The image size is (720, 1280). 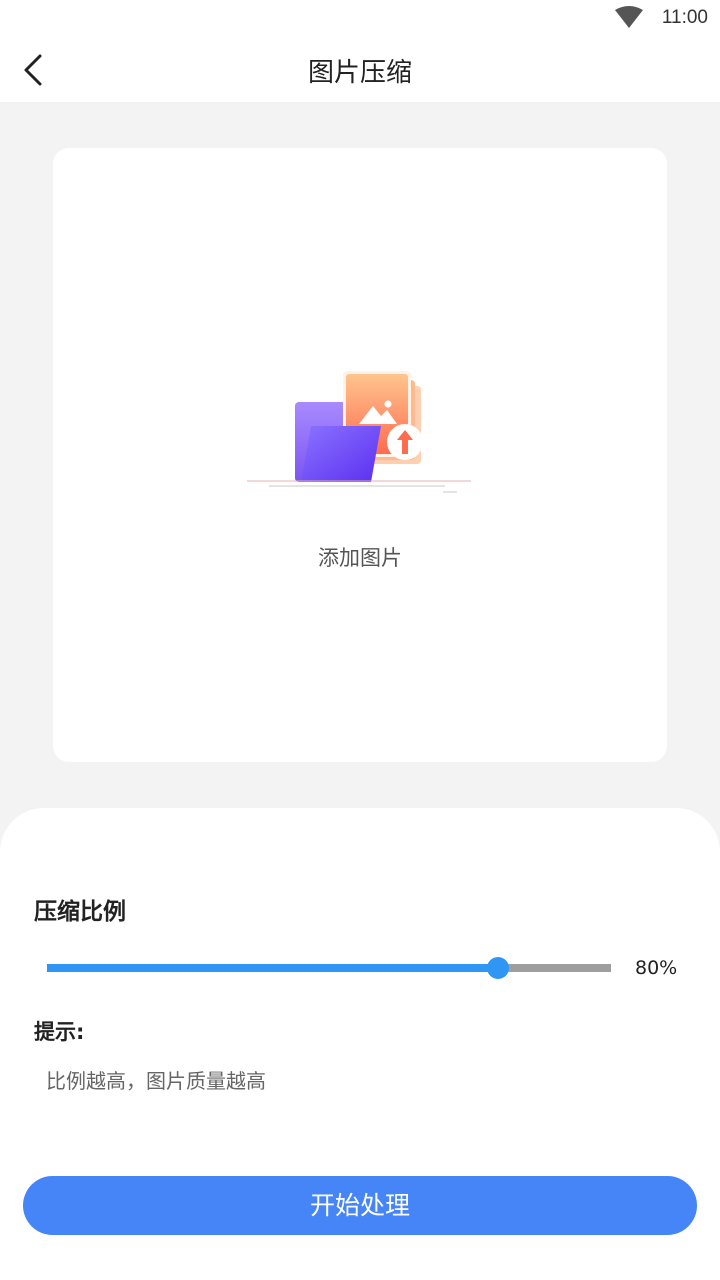 What do you see at coordinates (684, 17) in the screenshot?
I see `status-time: 11:00` at bounding box center [684, 17].